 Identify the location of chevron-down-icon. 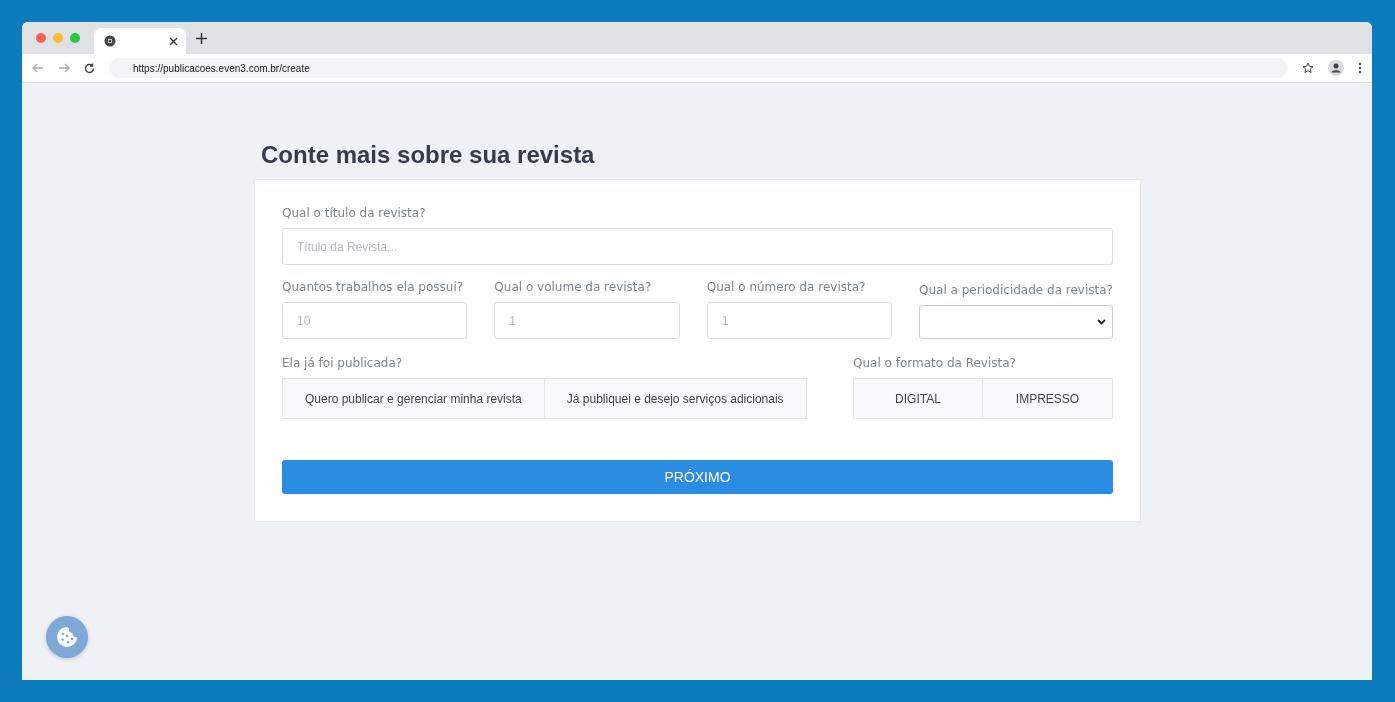
(1101, 322).